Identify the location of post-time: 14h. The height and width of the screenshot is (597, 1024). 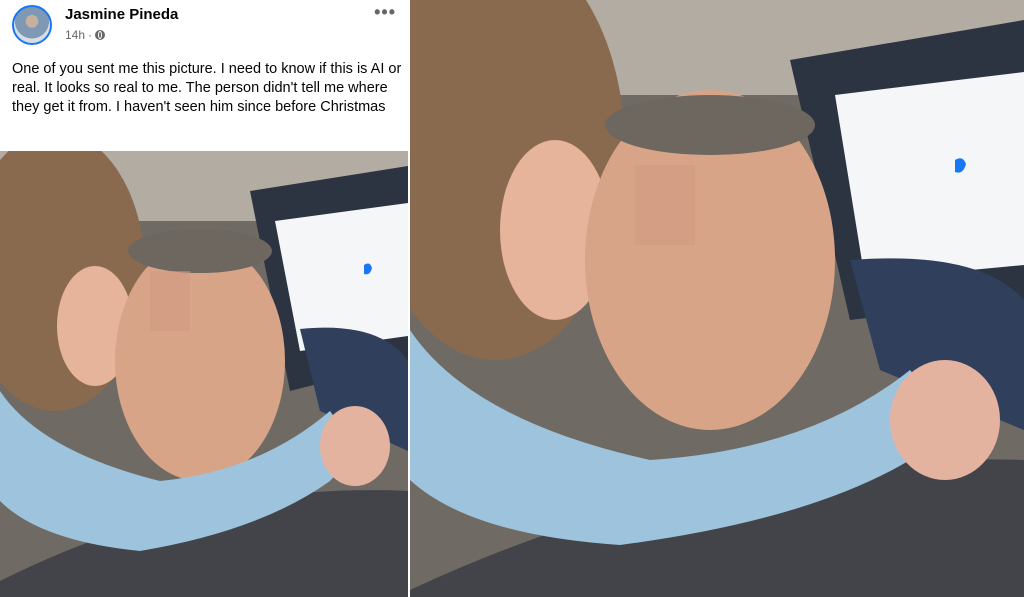
(75, 35).